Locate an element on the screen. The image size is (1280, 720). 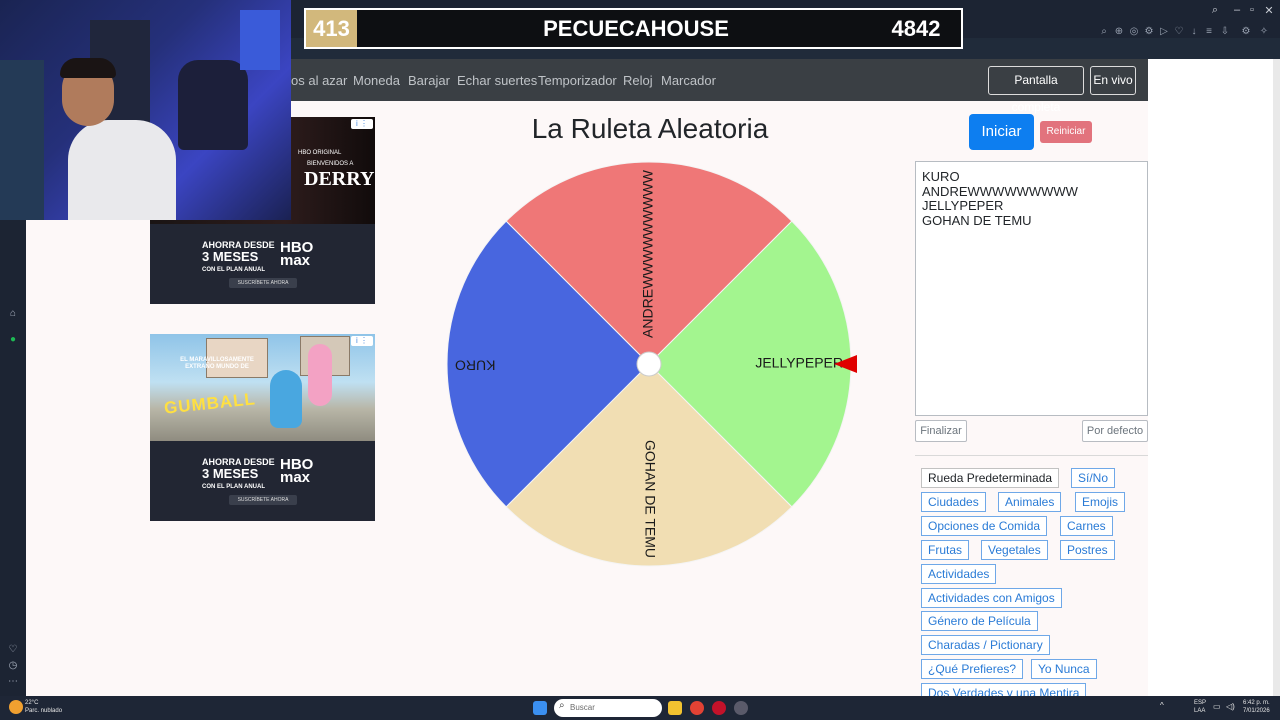
extension-icon: ⊕ is located at coordinates (1119, 31).